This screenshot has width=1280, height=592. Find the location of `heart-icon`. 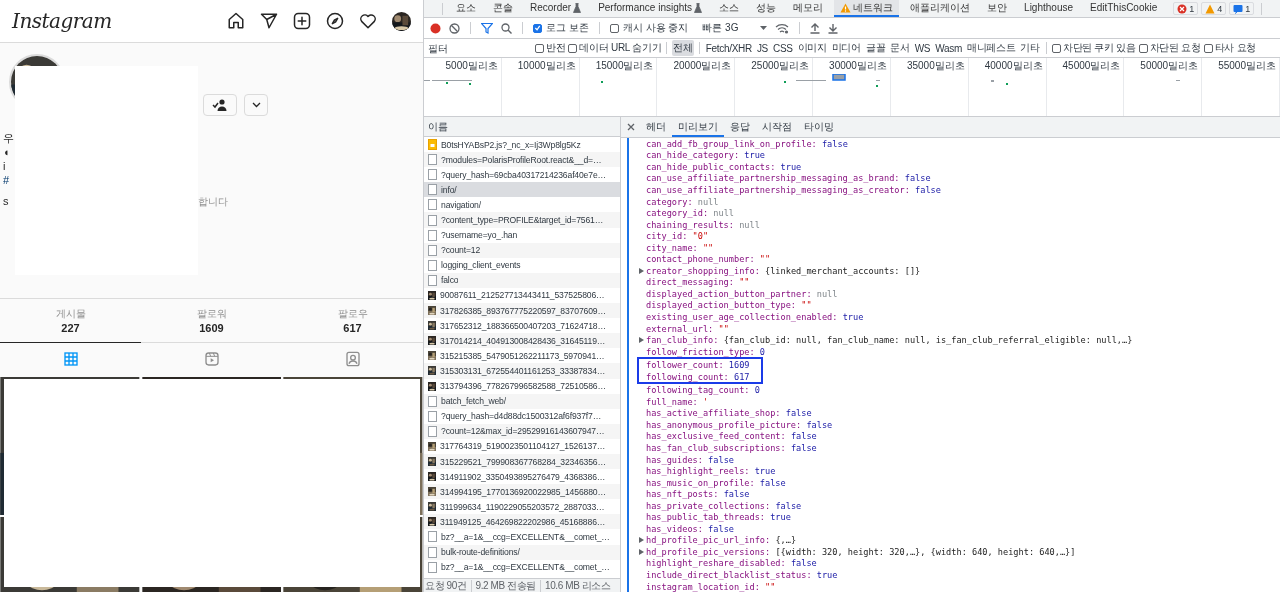

heart-icon is located at coordinates (368, 21).